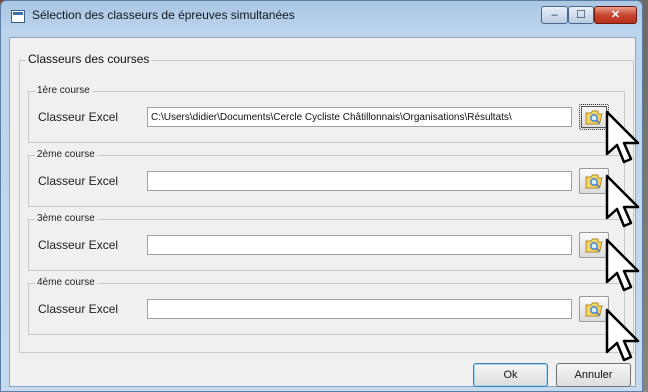  What do you see at coordinates (66, 154) in the screenshot?
I see `course-2-title: 2ème course` at bounding box center [66, 154].